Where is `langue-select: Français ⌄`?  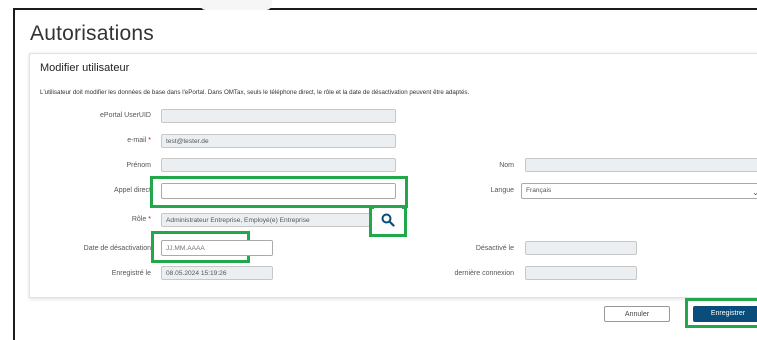 langue-select: Français ⌄ is located at coordinates (639, 191).